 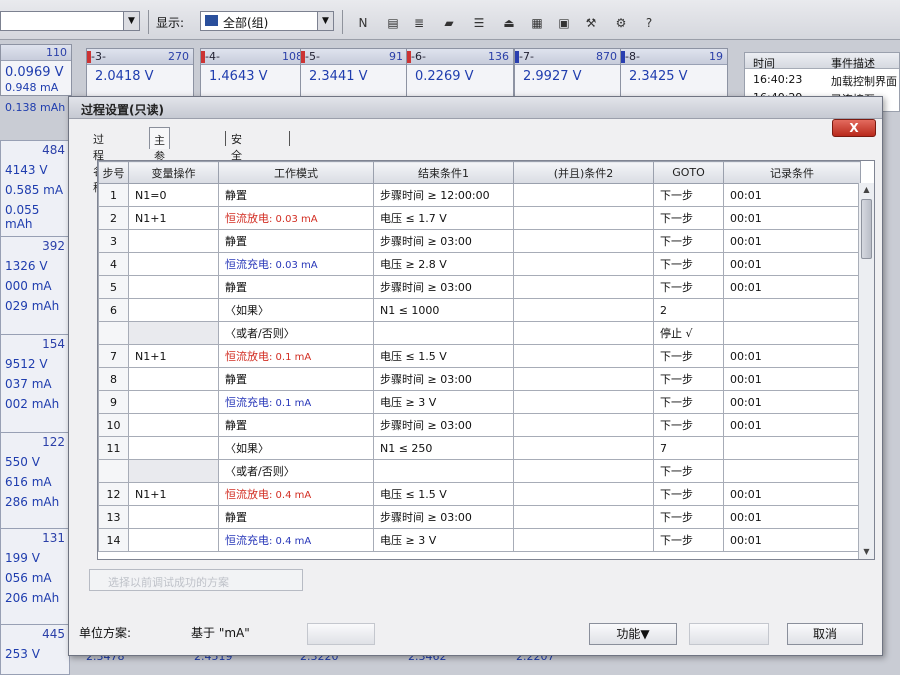 What do you see at coordinates (443, 310) in the screenshot?
I see `cell-end-cond1: N1 ≤ 1000` at bounding box center [443, 310].